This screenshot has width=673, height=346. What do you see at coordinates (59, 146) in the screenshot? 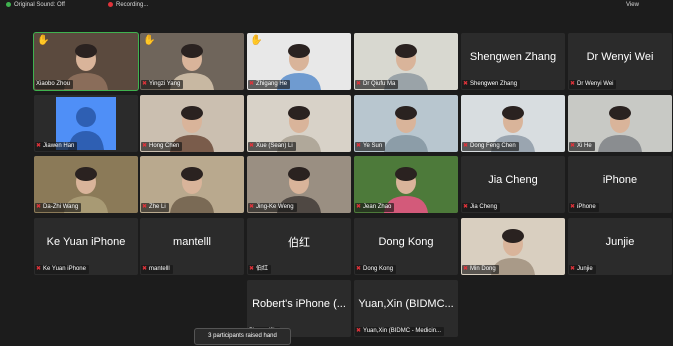
I see `participant-name: Jiawen Han` at bounding box center [59, 146].